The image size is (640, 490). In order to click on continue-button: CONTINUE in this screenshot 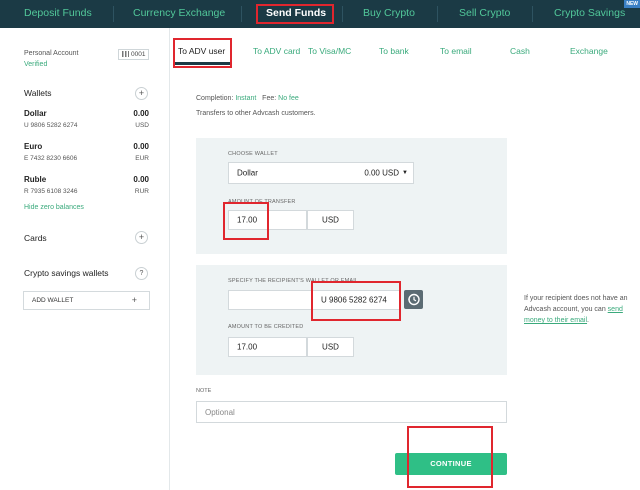, I will do `click(451, 464)`.